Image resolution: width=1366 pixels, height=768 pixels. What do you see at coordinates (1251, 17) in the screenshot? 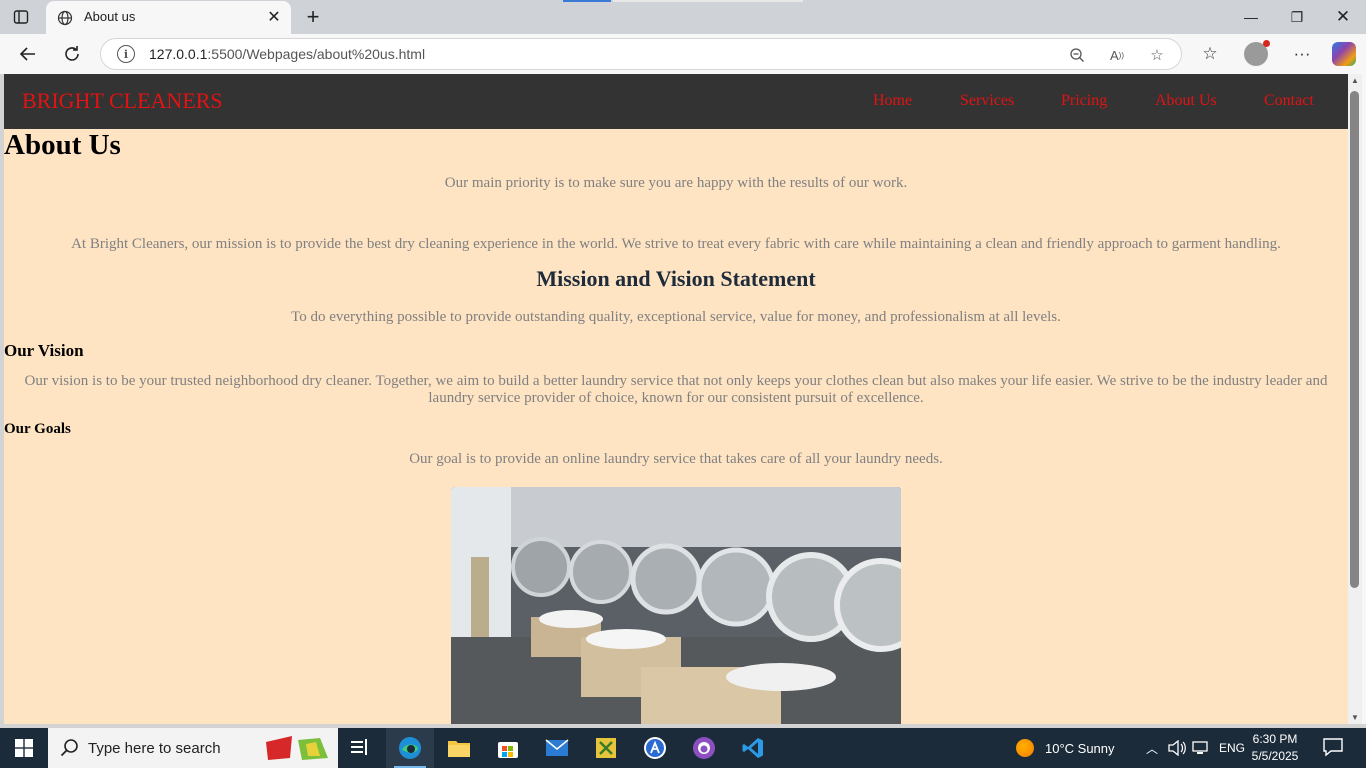
I see `minimize-icon: —` at bounding box center [1251, 17].